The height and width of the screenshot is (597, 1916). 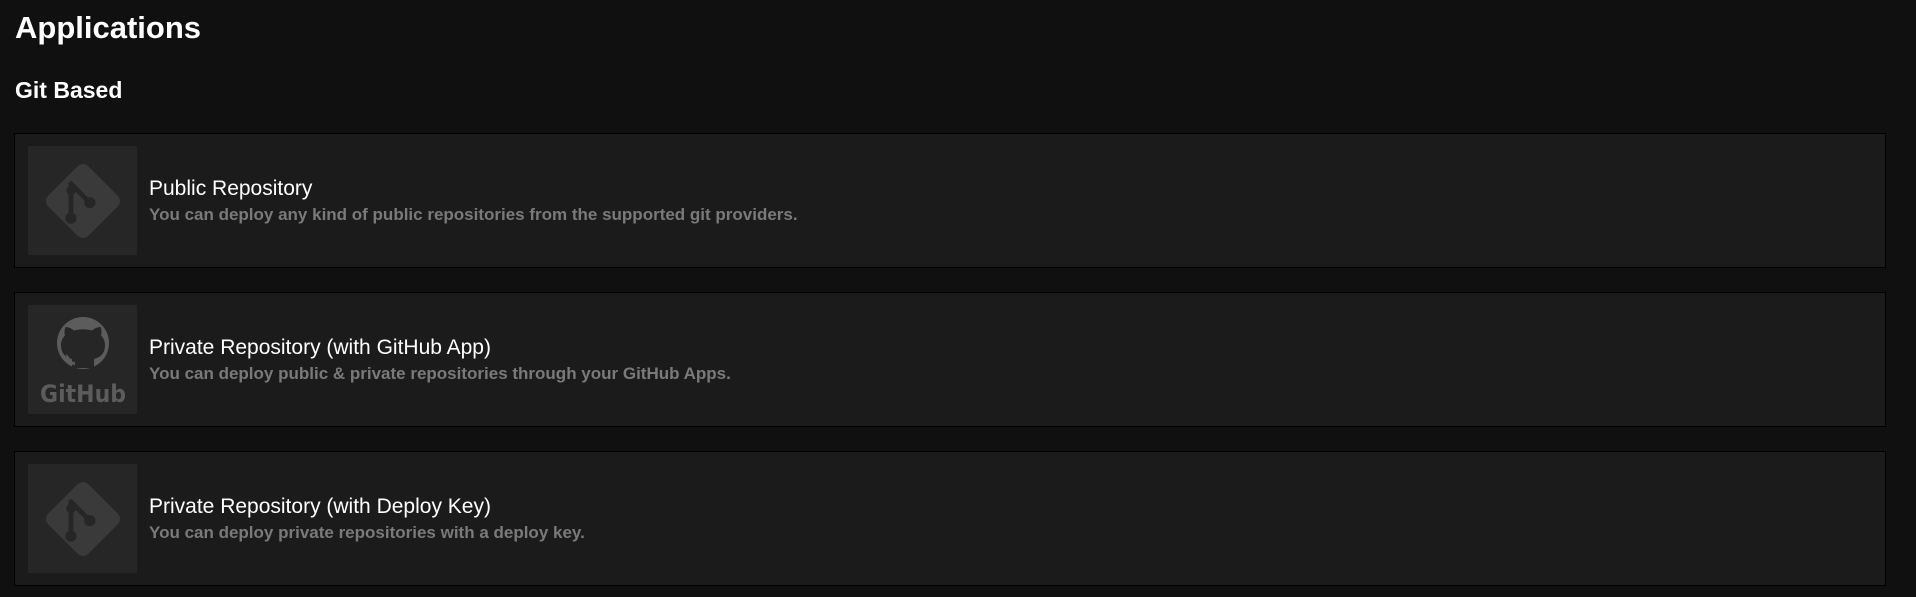 What do you see at coordinates (108, 27) in the screenshot?
I see `page-title: Applications` at bounding box center [108, 27].